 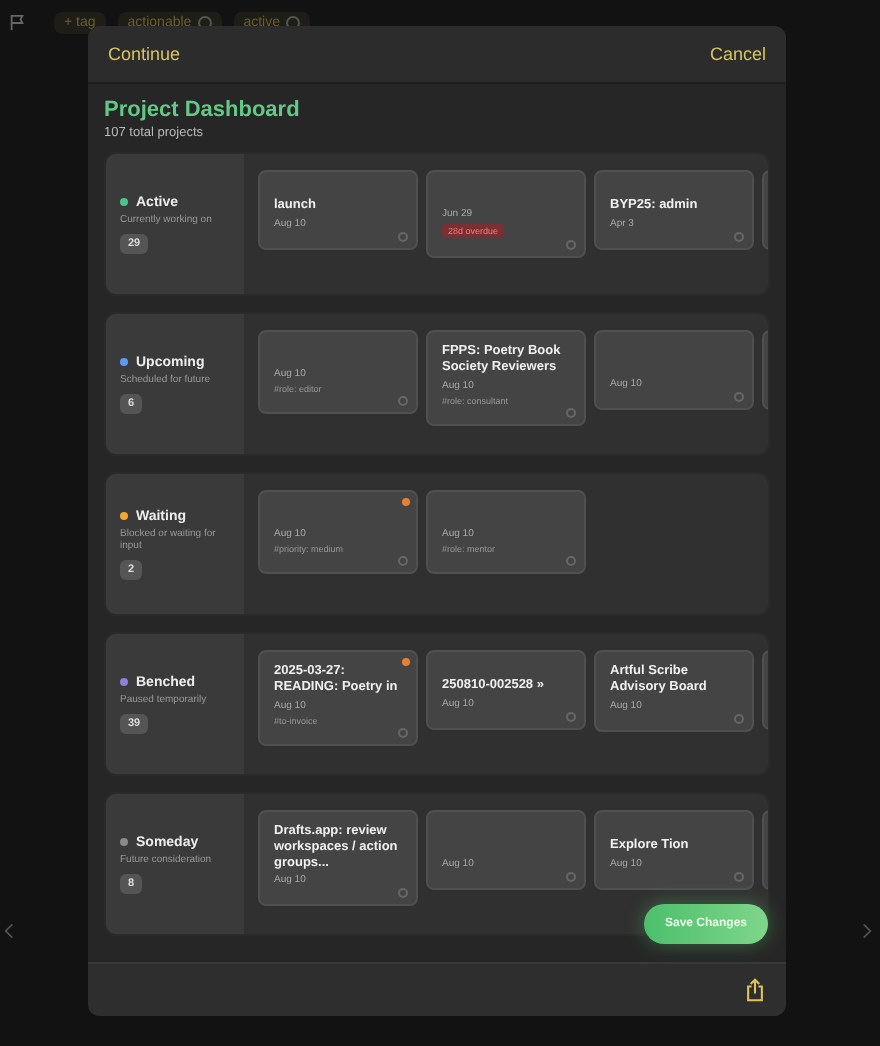 I want to click on flag-icon, so click(x=17, y=23).